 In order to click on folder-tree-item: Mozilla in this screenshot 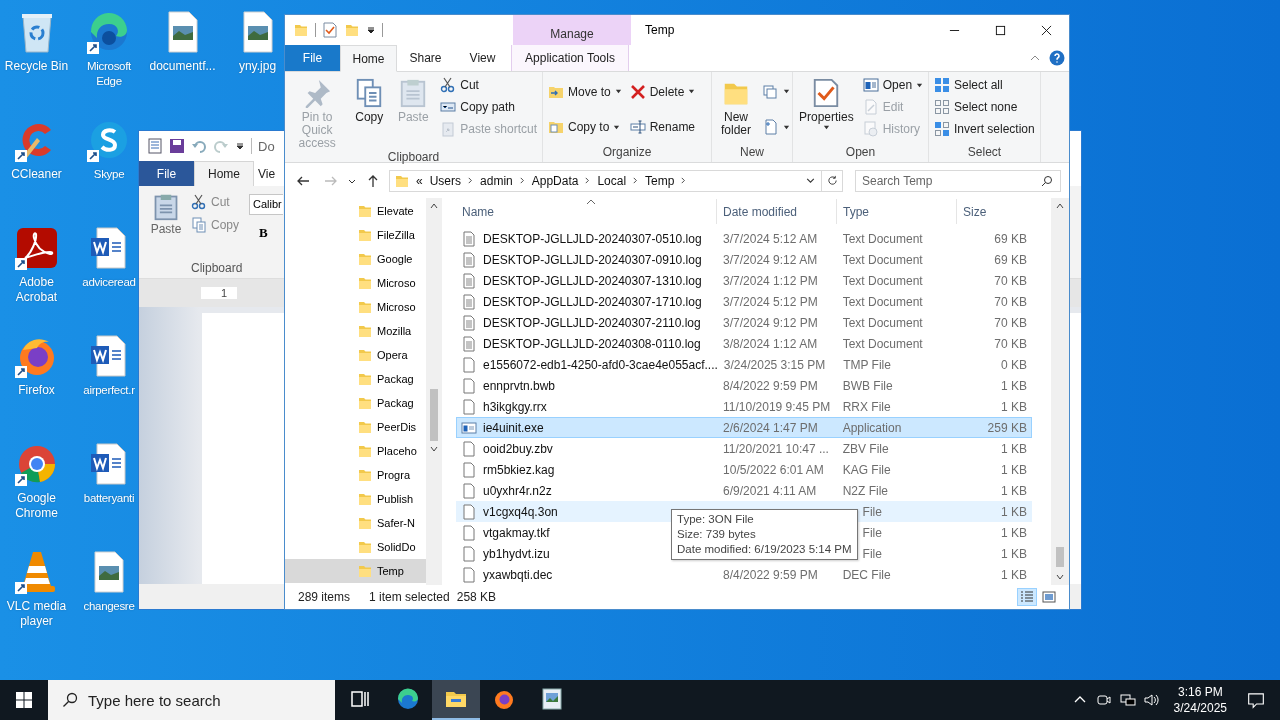, I will do `click(355, 331)`.